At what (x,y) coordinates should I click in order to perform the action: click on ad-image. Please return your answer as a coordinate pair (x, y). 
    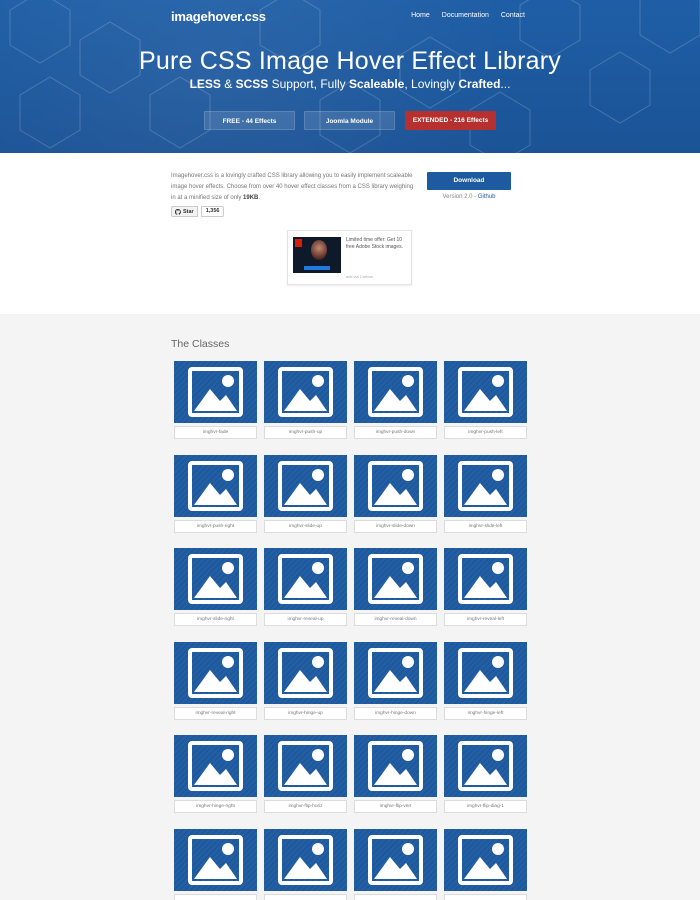
    Looking at the image, I should click on (317, 255).